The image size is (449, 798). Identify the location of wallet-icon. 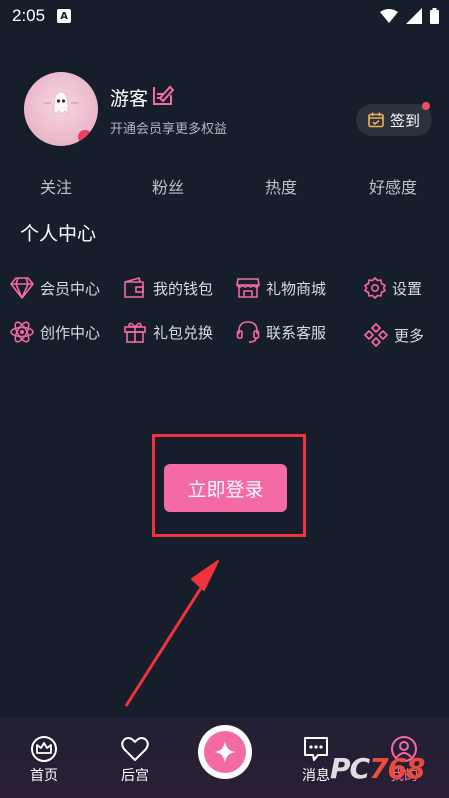
(134, 287).